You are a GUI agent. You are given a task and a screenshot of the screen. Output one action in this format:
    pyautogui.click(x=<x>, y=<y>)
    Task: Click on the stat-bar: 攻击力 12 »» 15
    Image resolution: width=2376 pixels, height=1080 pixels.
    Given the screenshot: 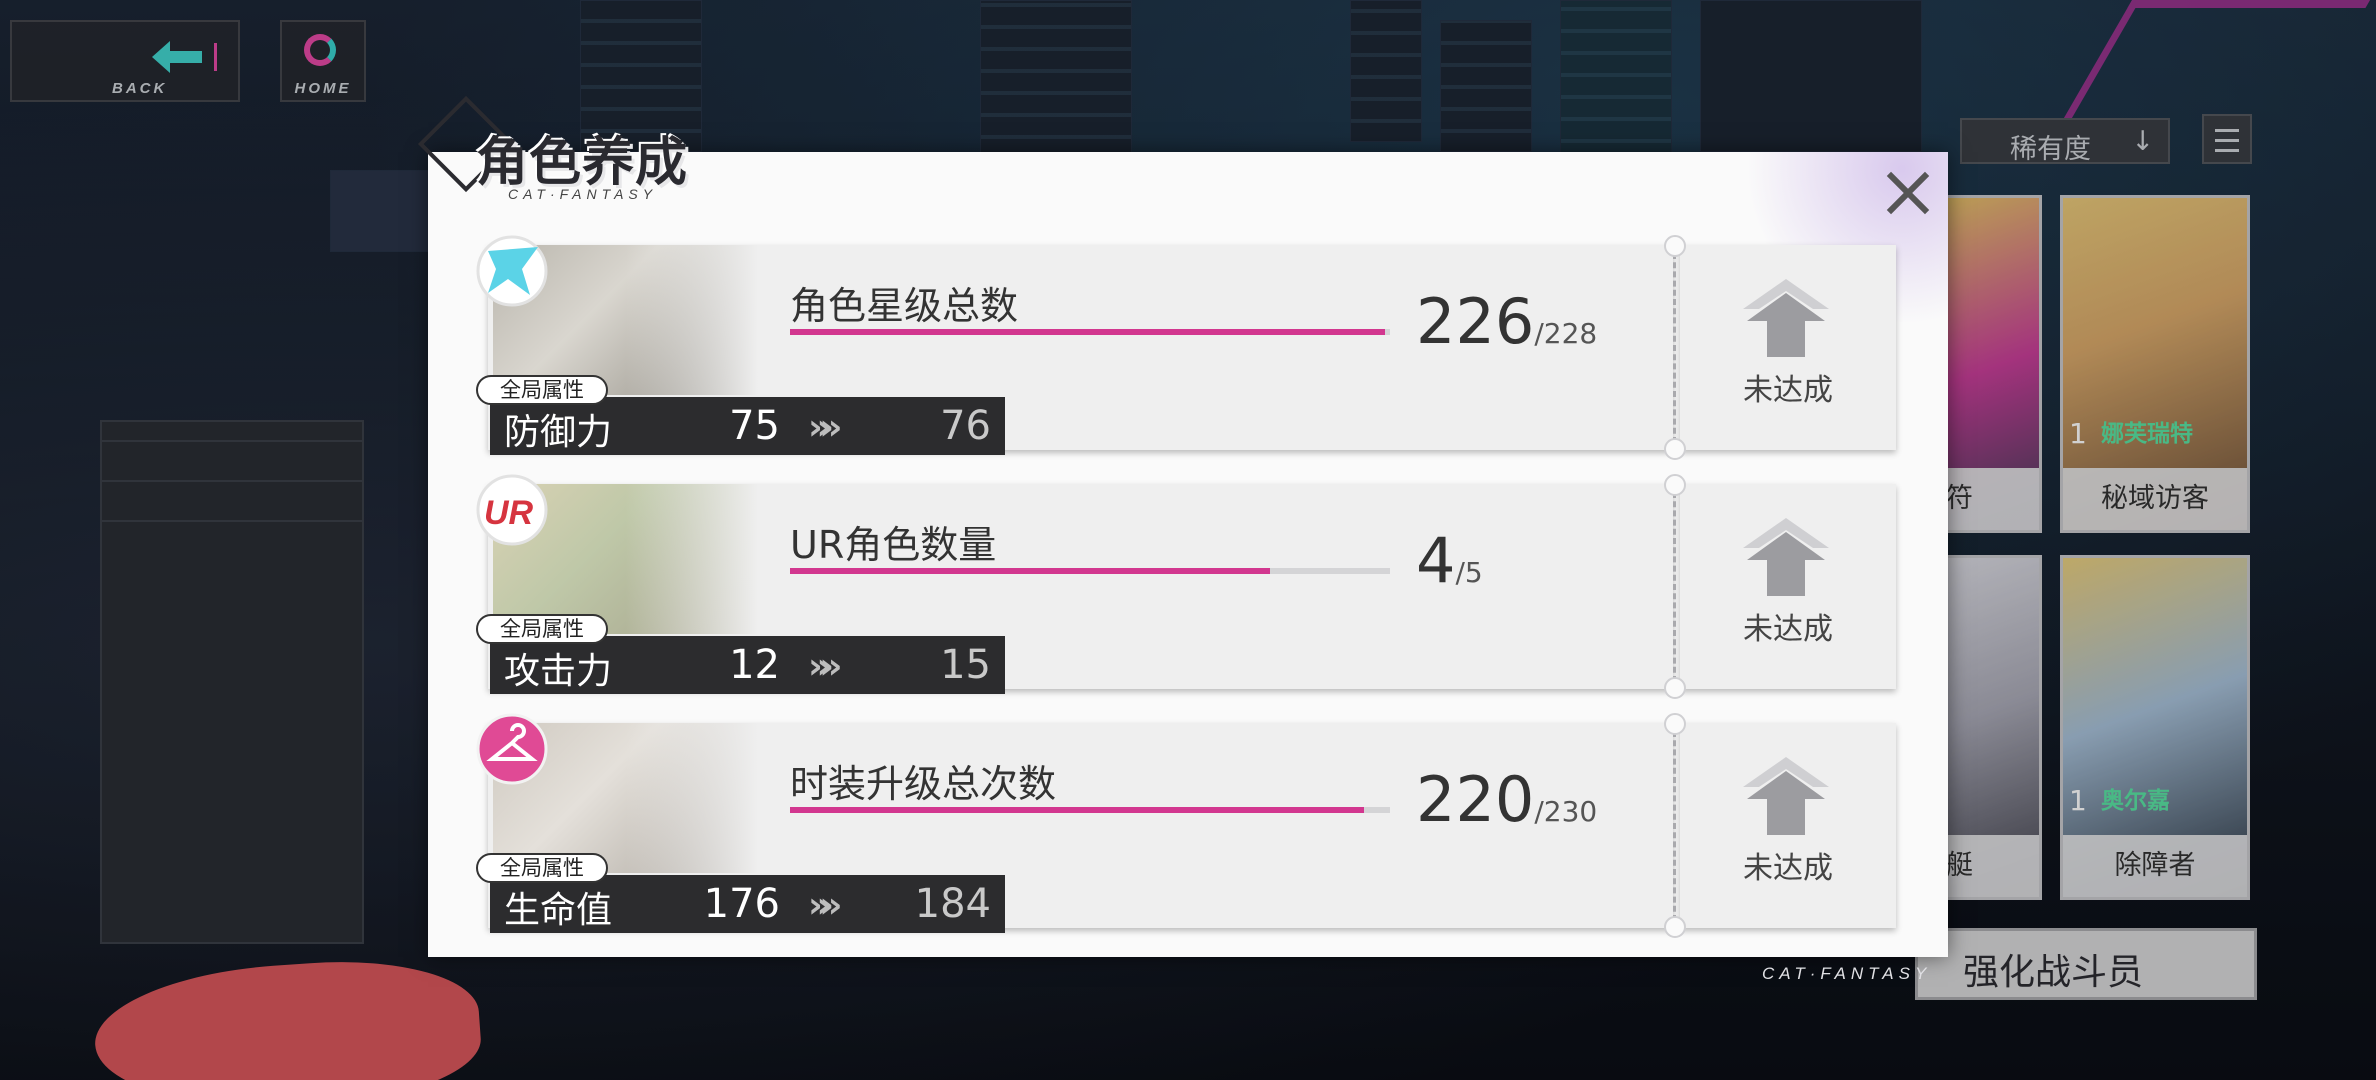 What is the action you would take?
    pyautogui.click(x=747, y=665)
    